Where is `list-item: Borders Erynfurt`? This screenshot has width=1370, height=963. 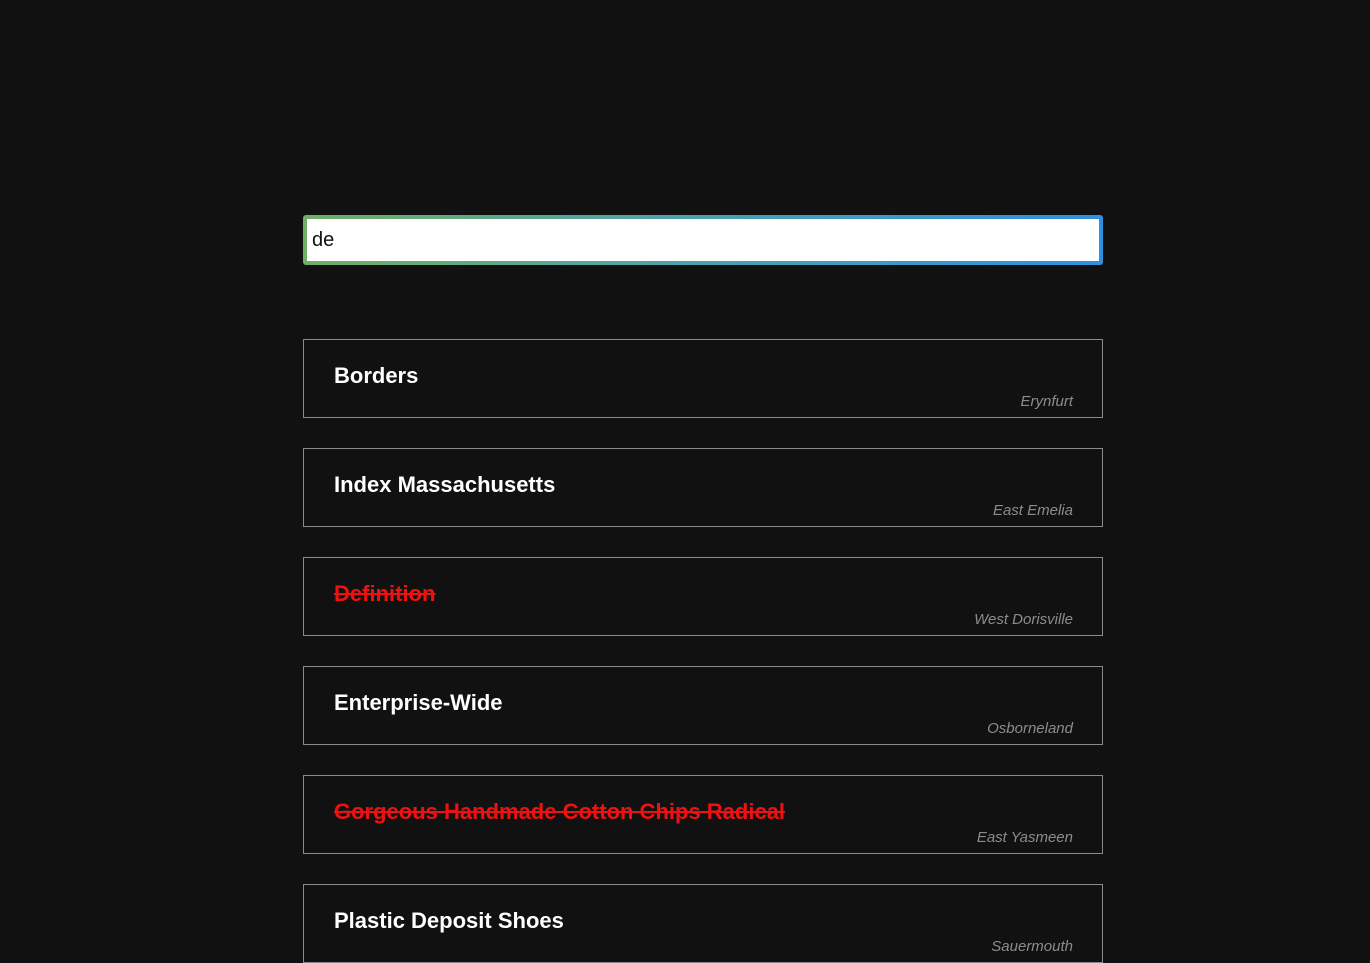 list-item: Borders Erynfurt is located at coordinates (703, 378).